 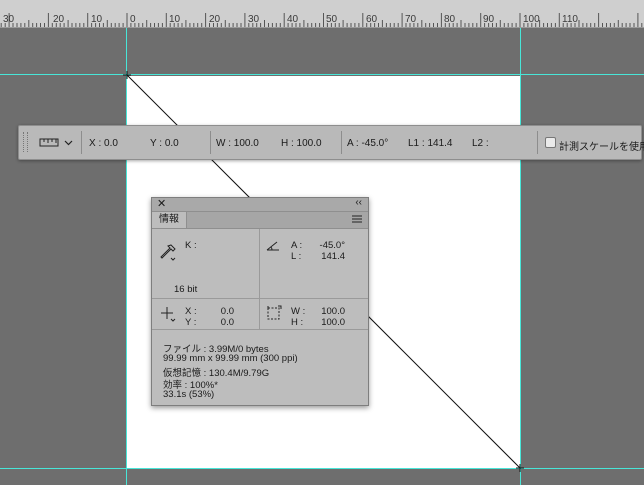 What do you see at coordinates (260, 220) in the screenshot?
I see `panel-tab-row: 情報` at bounding box center [260, 220].